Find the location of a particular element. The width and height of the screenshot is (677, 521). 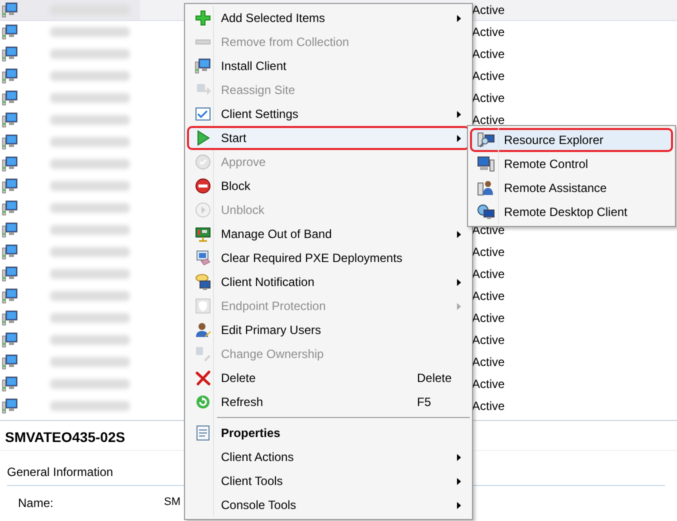

menu-item: Start is located at coordinates (328, 138).